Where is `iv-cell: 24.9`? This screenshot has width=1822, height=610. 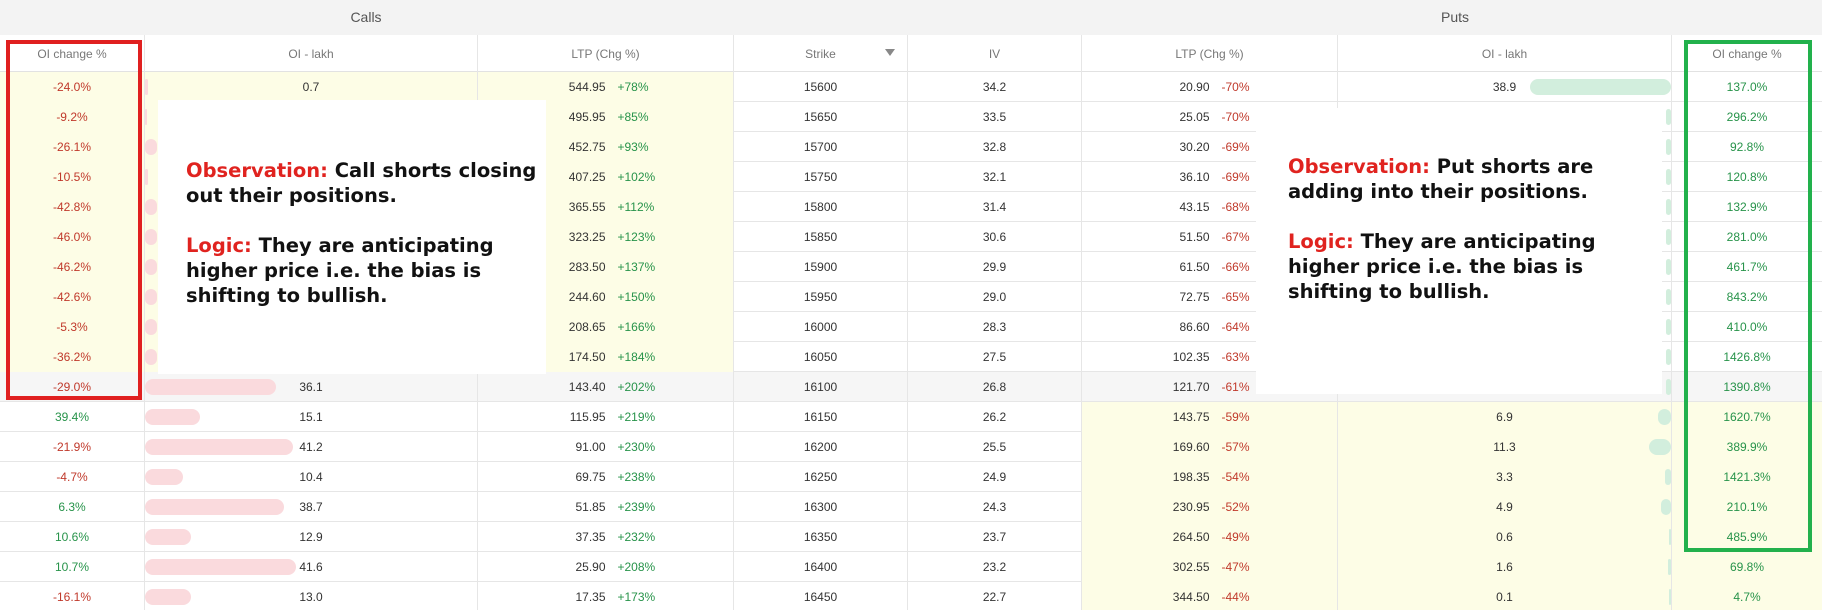
iv-cell: 24.9 is located at coordinates (995, 477).